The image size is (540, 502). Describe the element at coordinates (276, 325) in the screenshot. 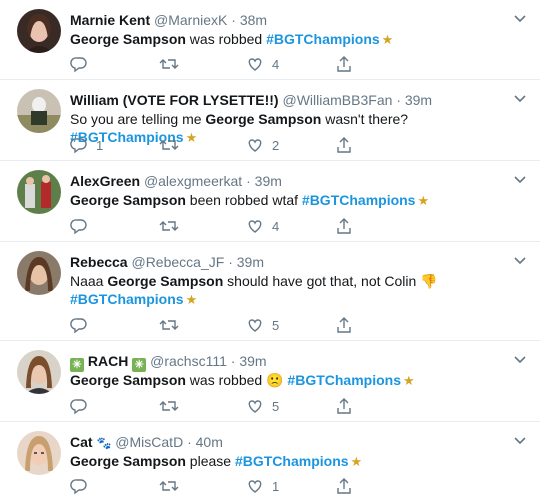

I see `like-count: 5` at that location.